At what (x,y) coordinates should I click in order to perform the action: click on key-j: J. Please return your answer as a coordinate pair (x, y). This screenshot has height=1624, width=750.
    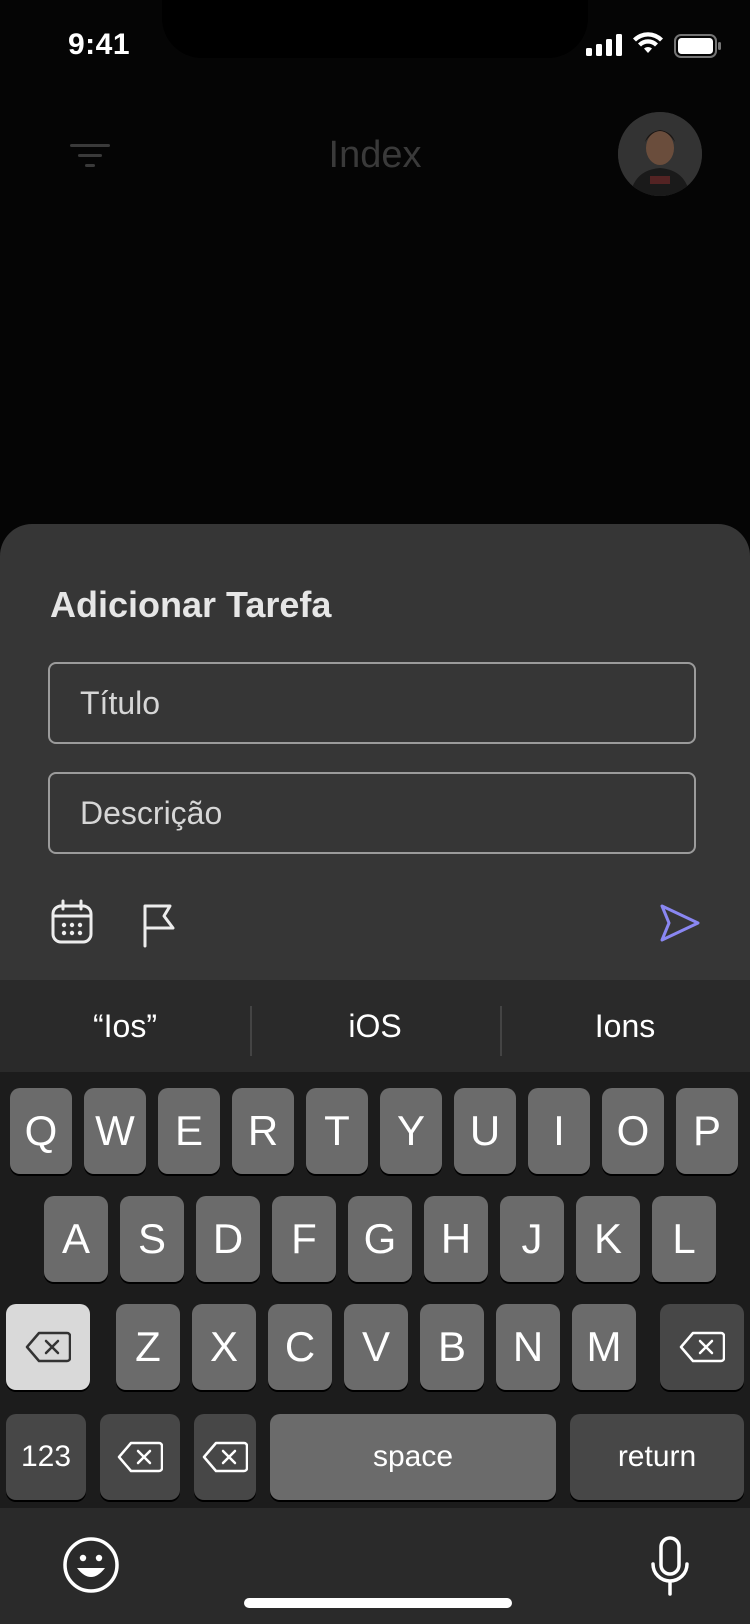
    Looking at the image, I should click on (532, 1239).